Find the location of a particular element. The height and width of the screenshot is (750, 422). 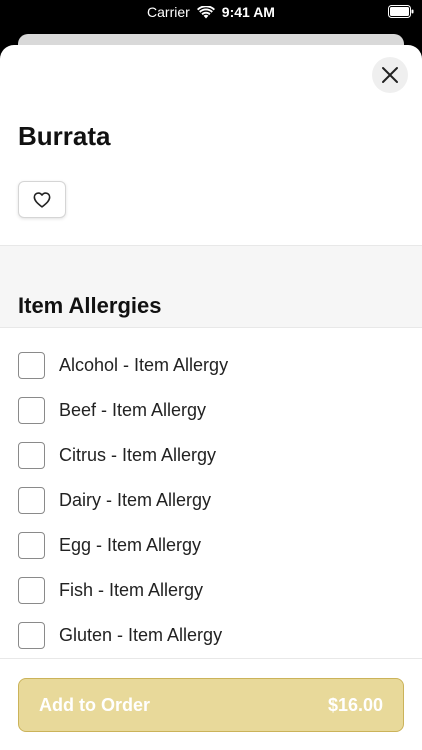

allergy-option: Gluten - Item Allergy is located at coordinates (211, 635).